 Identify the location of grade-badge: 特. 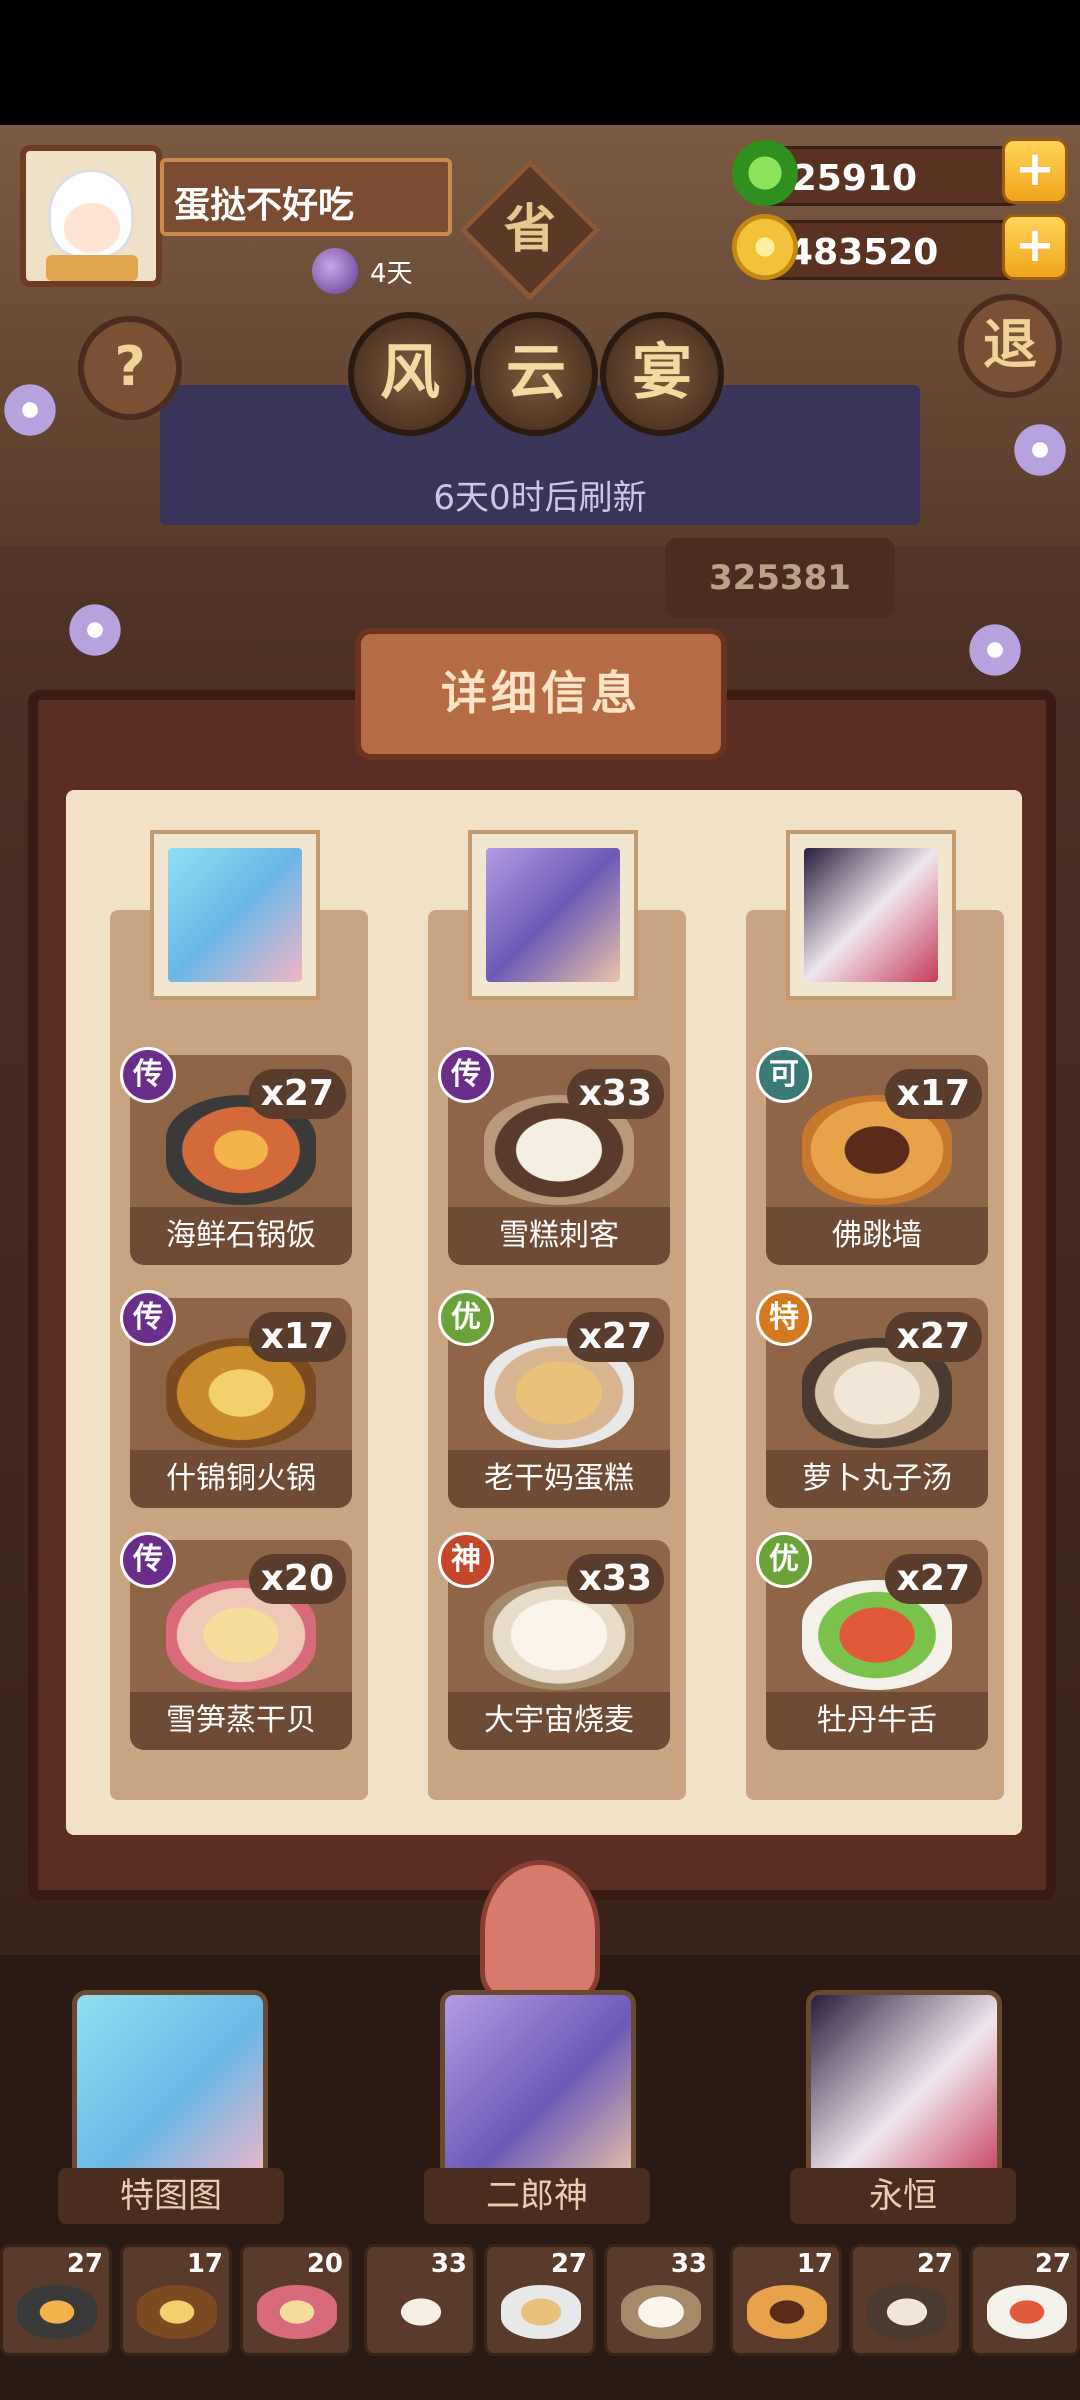
(784, 1318).